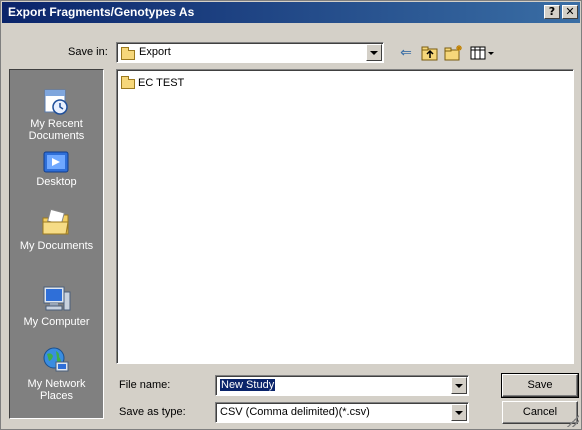 This screenshot has width=582, height=430. What do you see at coordinates (145, 385) in the screenshot?
I see `file-name-label: File name:` at bounding box center [145, 385].